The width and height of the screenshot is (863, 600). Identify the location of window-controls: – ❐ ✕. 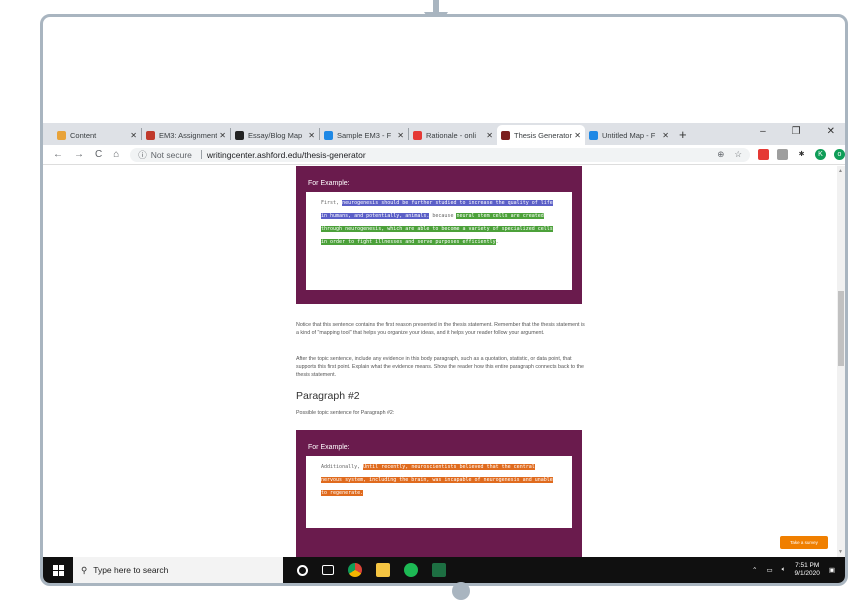
(797, 131).